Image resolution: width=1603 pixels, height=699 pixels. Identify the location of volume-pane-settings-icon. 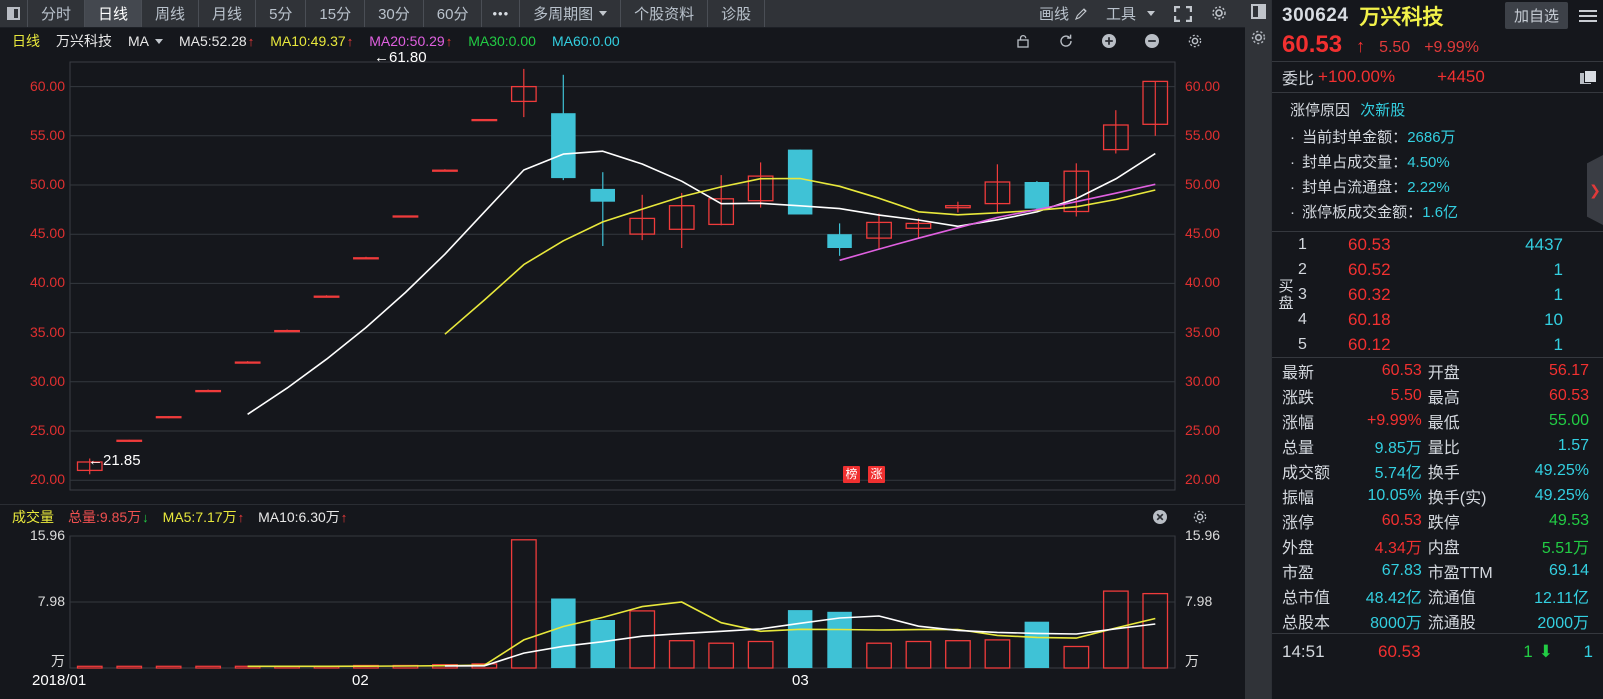
(1200, 518).